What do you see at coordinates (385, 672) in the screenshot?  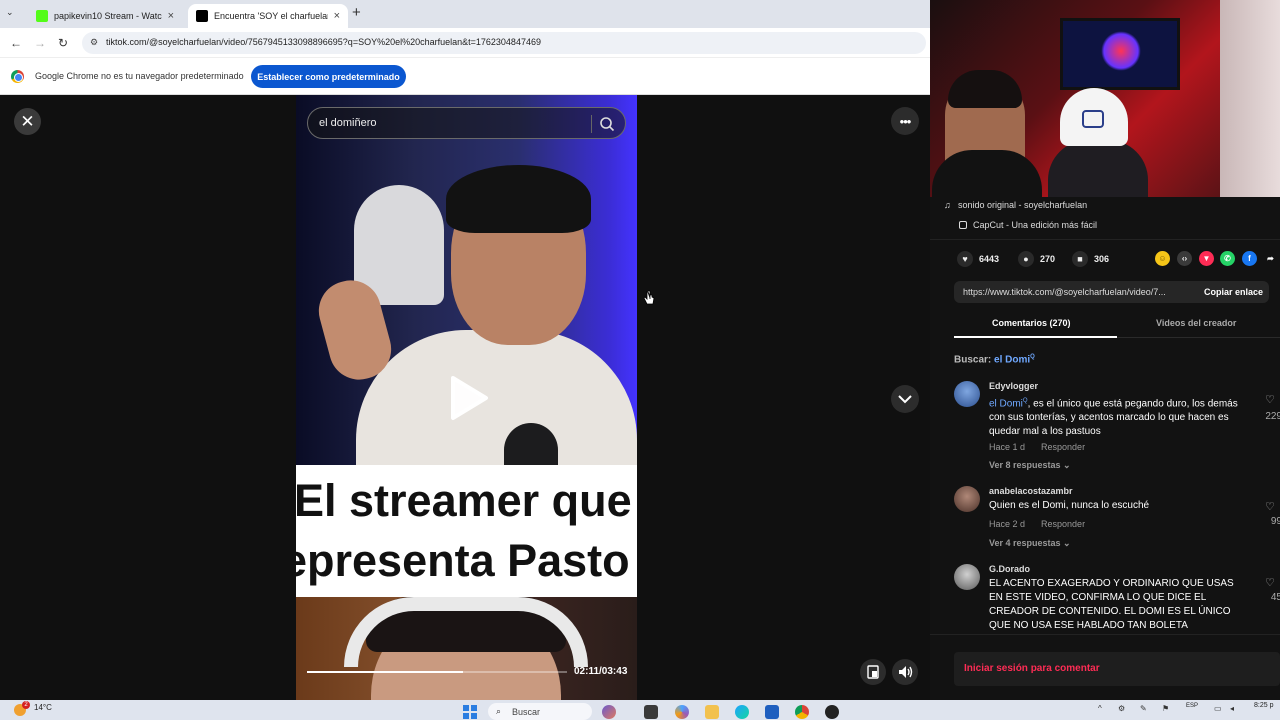 I see `progress-fill` at bounding box center [385, 672].